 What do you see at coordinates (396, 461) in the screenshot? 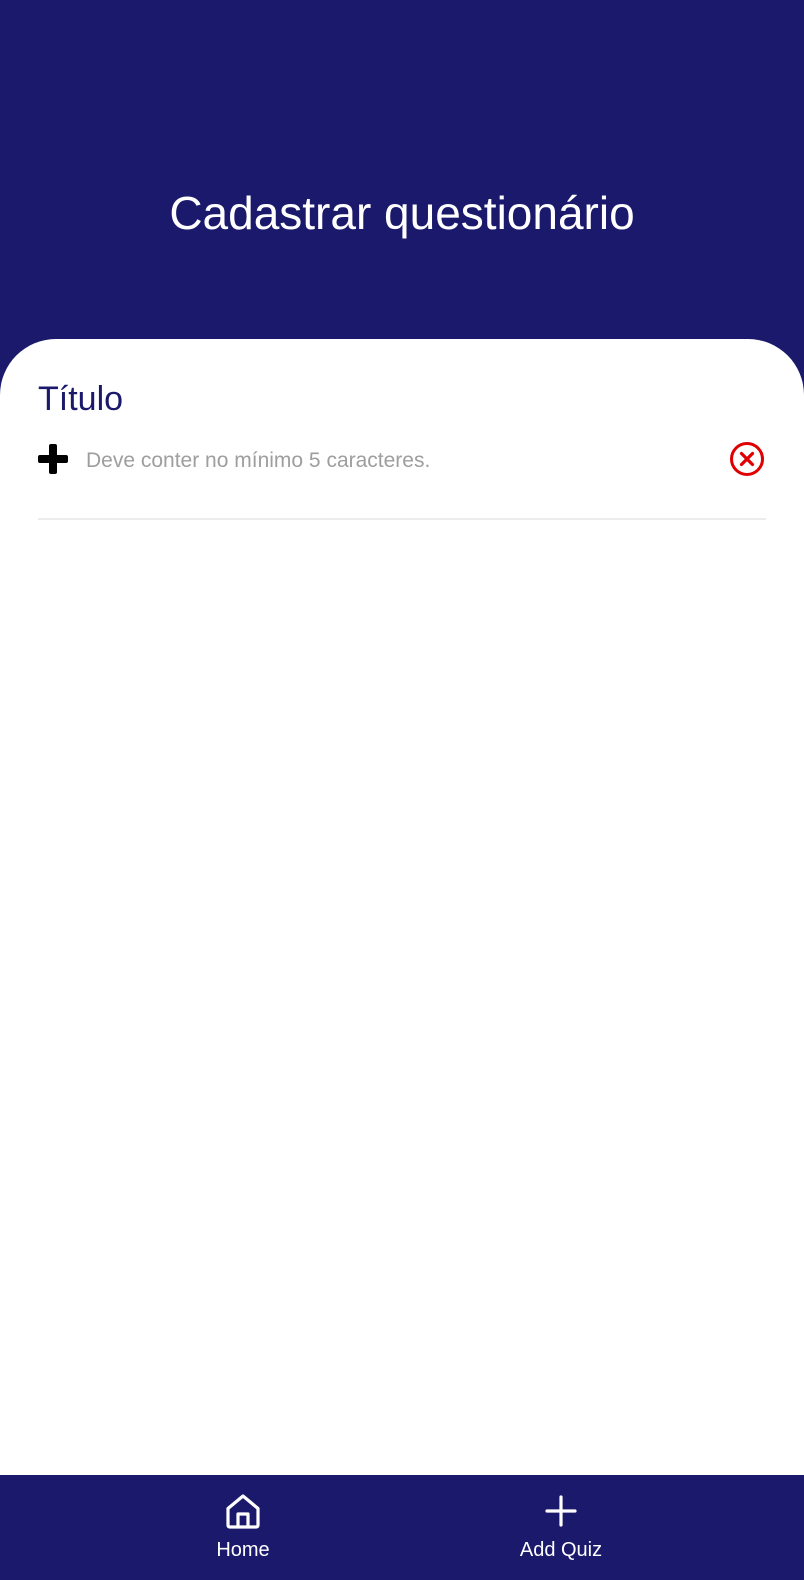
I see `title-input` at bounding box center [396, 461].